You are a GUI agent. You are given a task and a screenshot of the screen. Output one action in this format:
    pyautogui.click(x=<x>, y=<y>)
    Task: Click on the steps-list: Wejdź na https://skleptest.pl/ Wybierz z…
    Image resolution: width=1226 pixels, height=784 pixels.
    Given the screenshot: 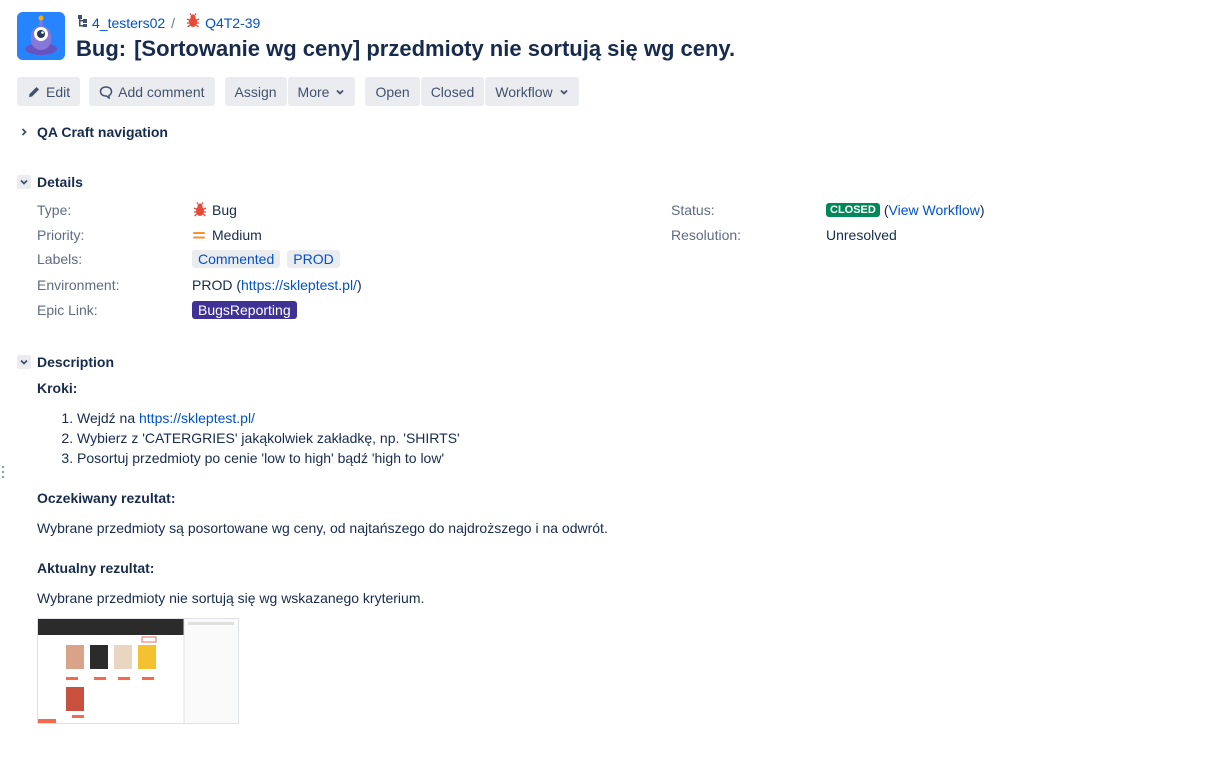 What is the action you would take?
    pyautogui.click(x=612, y=438)
    